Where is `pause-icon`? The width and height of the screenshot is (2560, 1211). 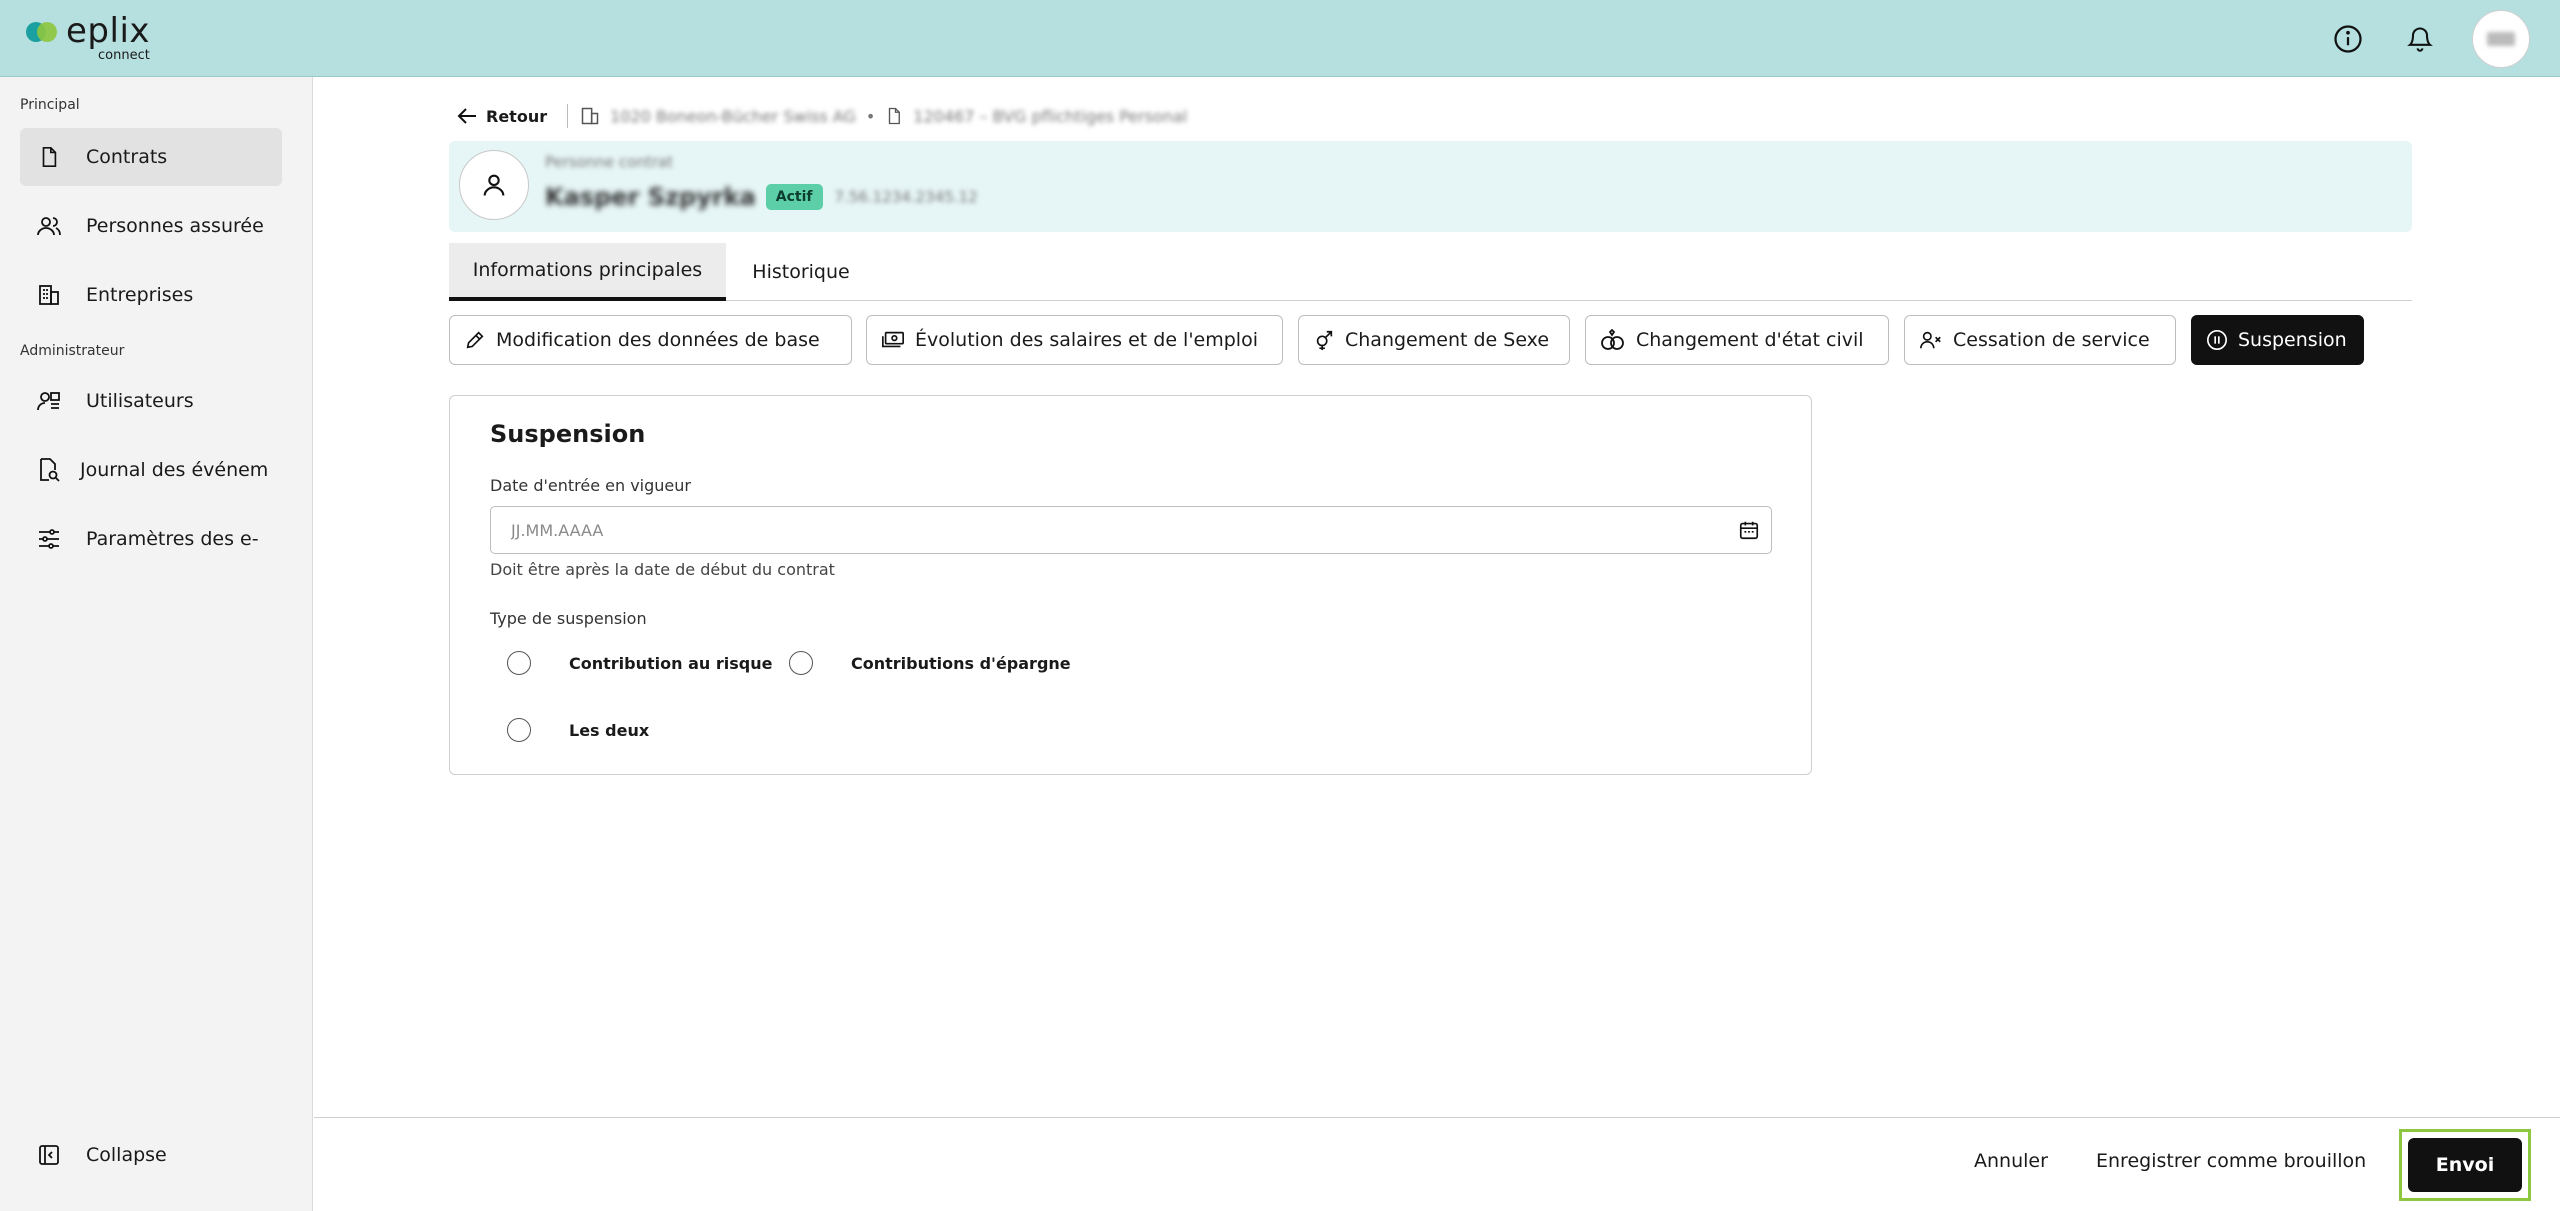 pause-icon is located at coordinates (2217, 340).